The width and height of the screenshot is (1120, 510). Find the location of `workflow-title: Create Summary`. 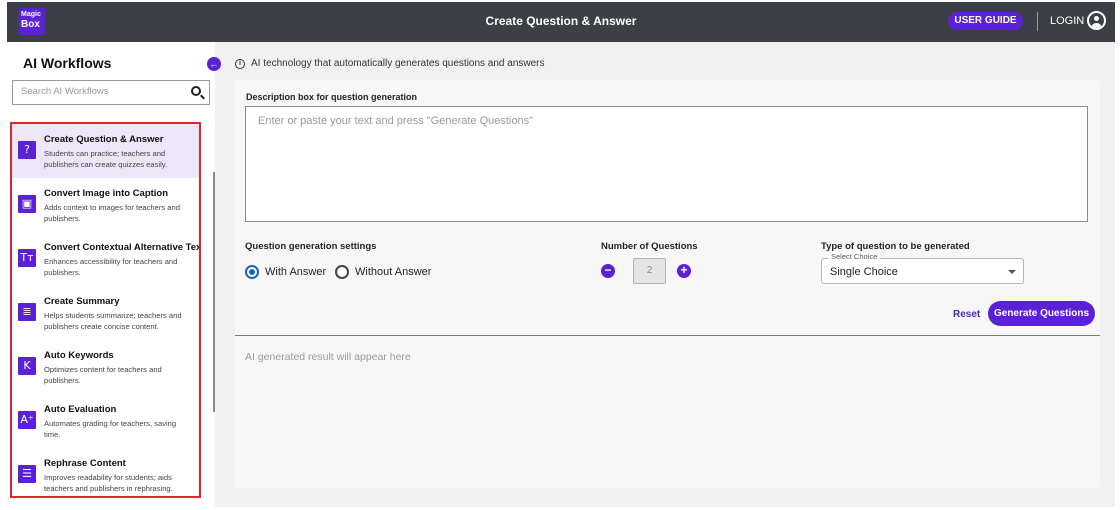

workflow-title: Create Summary is located at coordinates (82, 301).